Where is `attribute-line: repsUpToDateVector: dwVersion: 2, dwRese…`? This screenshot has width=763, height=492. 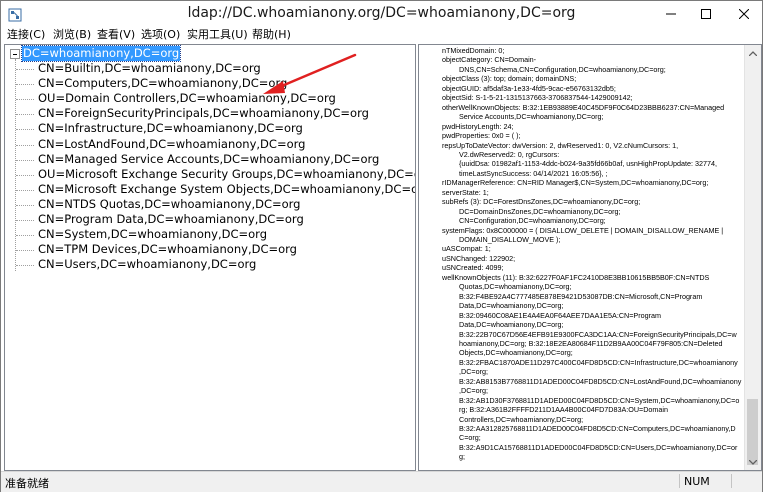
attribute-line: repsUpToDateVector: dwVersion: 2, dwRese… is located at coordinates (560, 145).